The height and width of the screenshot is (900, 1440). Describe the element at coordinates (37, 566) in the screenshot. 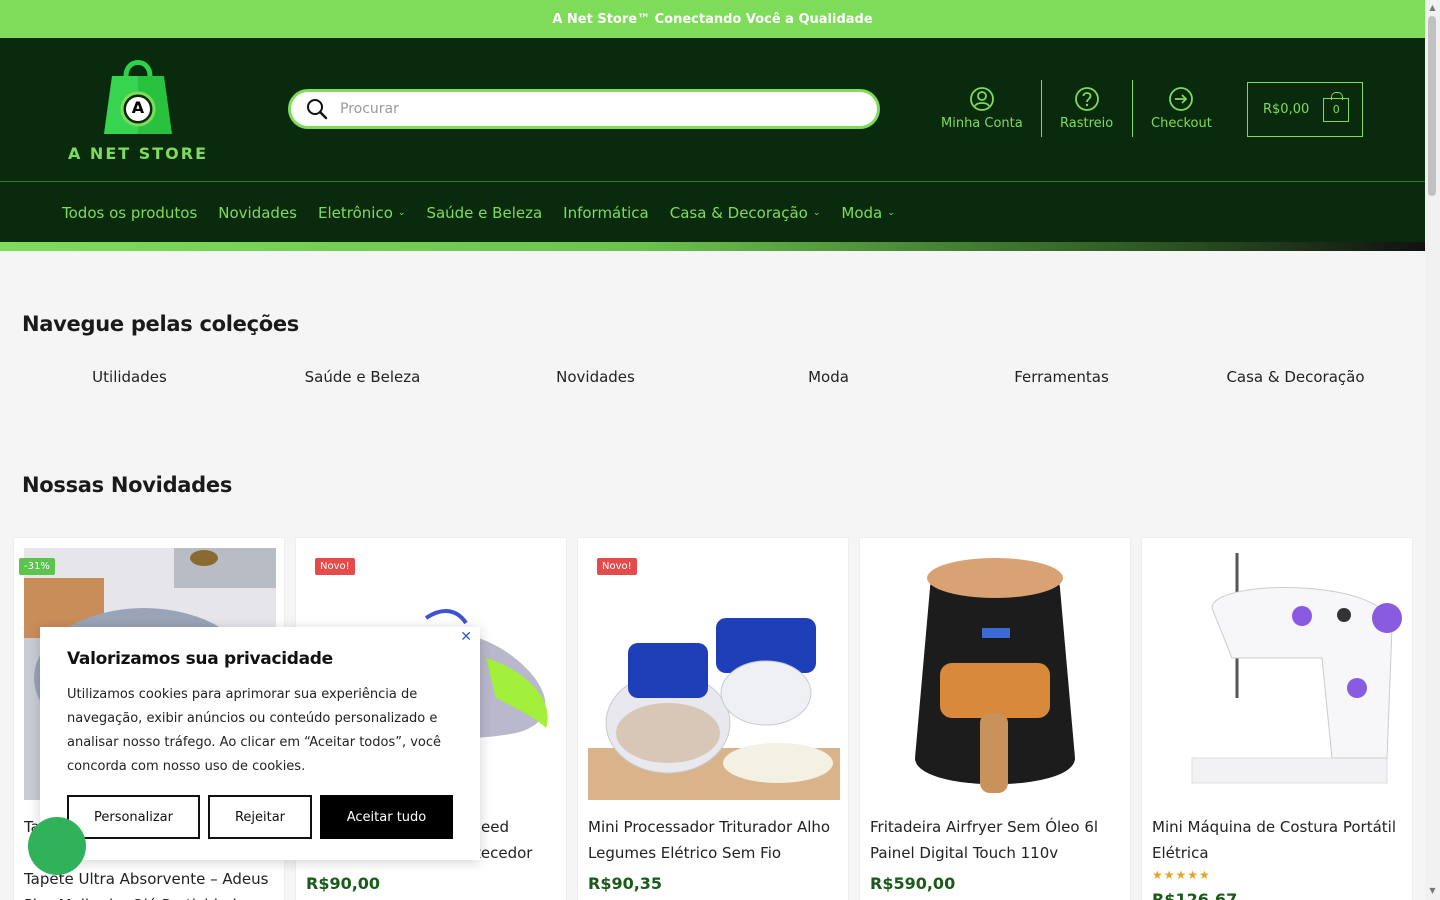

I see `discount-badge: -31%` at that location.